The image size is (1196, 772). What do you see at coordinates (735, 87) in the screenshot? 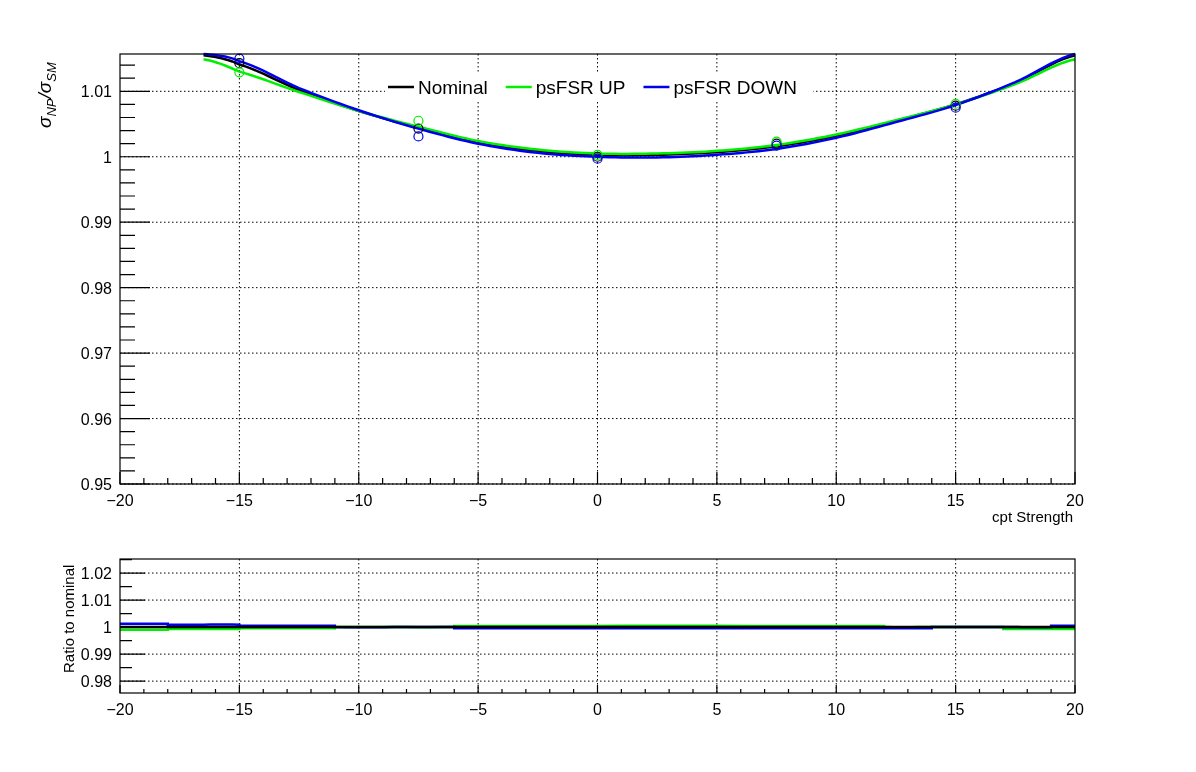
I see `legend-label: psFSR DOWN` at bounding box center [735, 87].